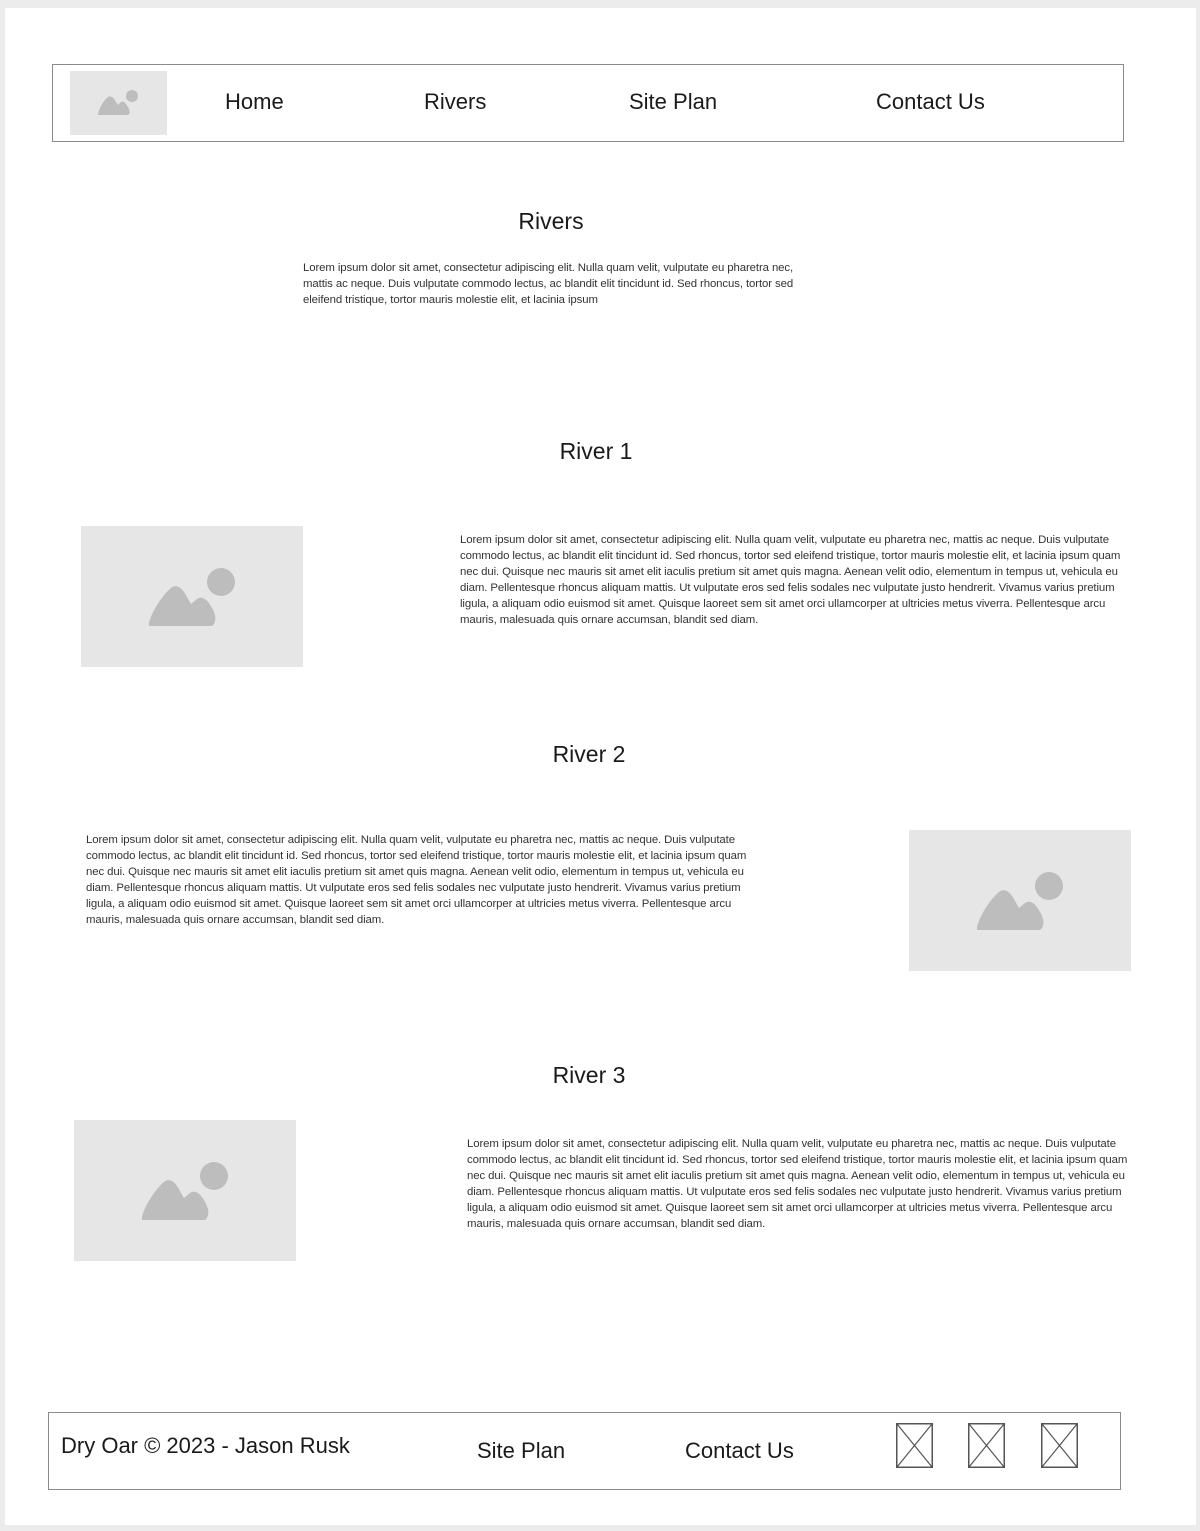  What do you see at coordinates (588, 103) in the screenshot?
I see `header-nav: Home Rivers Site Plan Contact Us` at bounding box center [588, 103].